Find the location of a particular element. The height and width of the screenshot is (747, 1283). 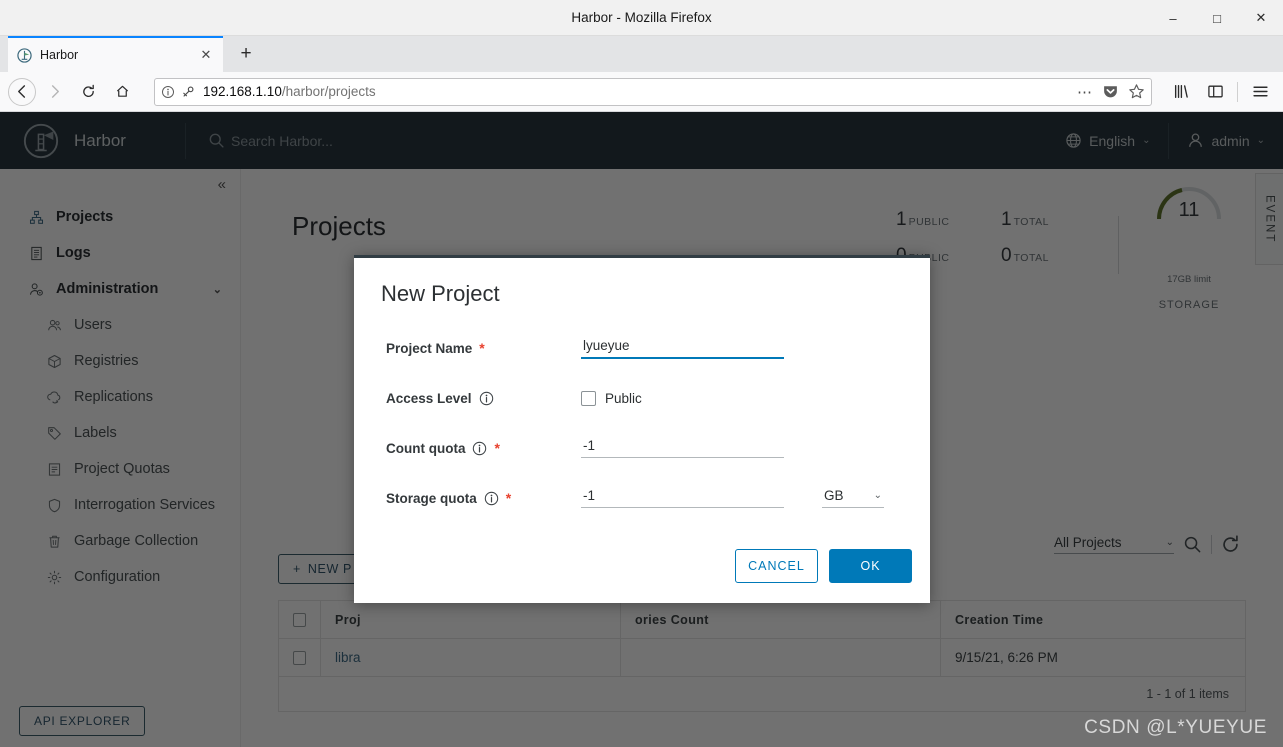

field-count-quota: Count quota * is located at coordinates (658, 448).